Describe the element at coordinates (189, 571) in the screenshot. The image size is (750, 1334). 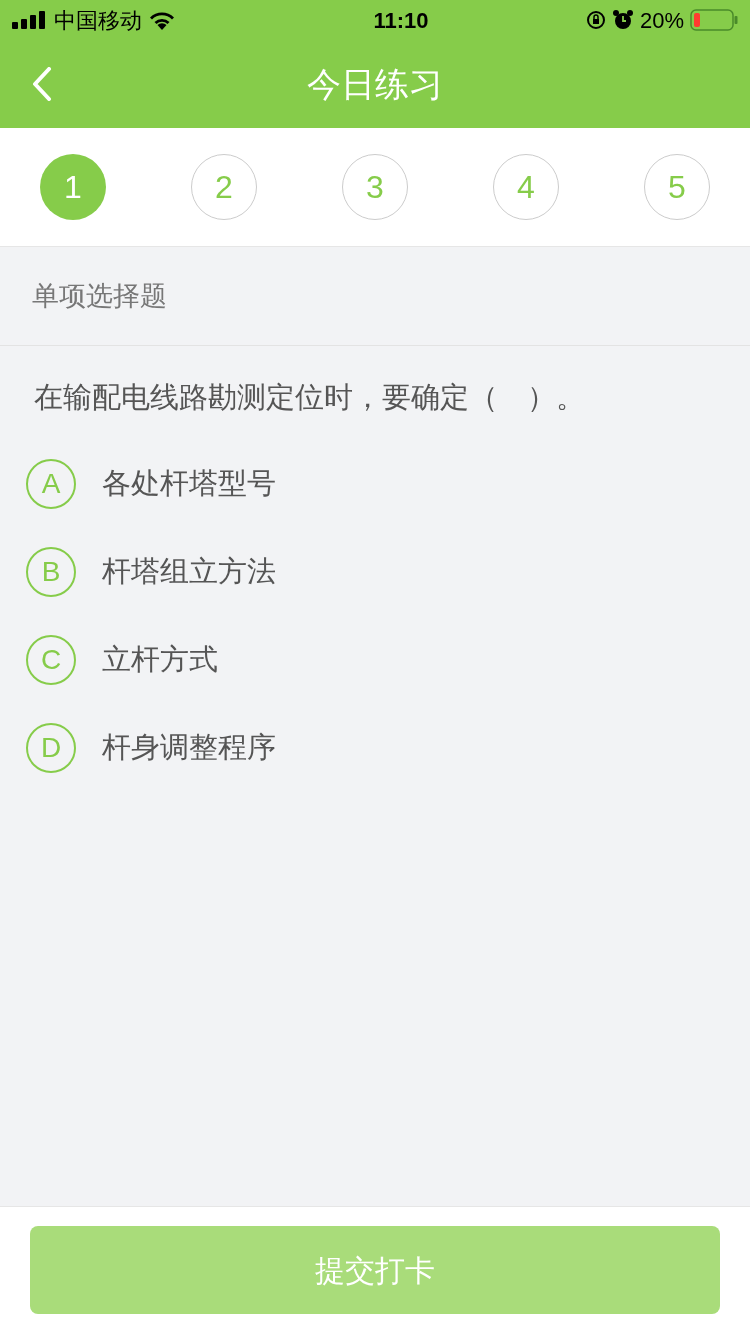
I see `option-text: 杆塔组立方法` at that location.